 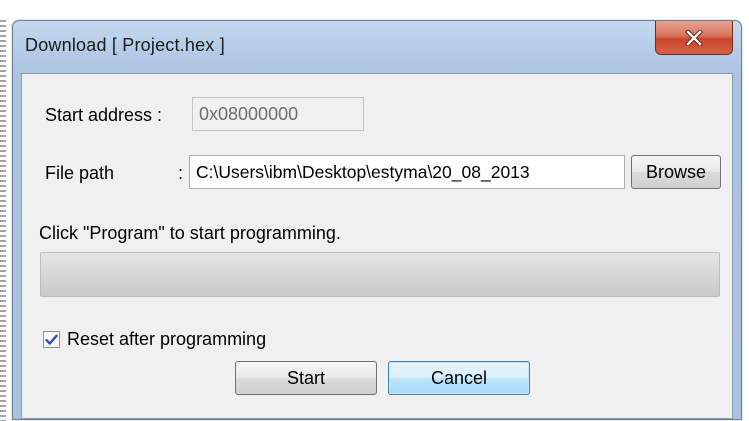 I want to click on close-icon, so click(x=694, y=37).